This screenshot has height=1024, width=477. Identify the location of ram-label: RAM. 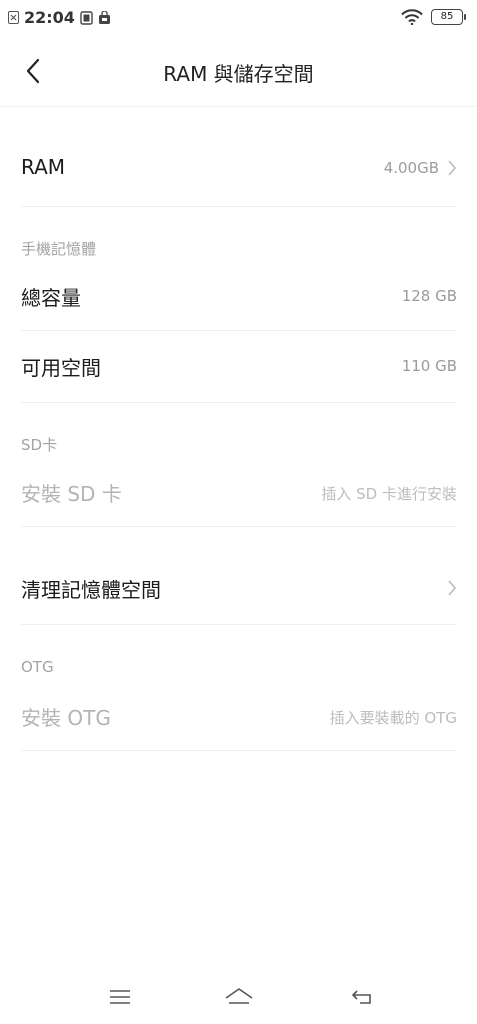
(43, 167).